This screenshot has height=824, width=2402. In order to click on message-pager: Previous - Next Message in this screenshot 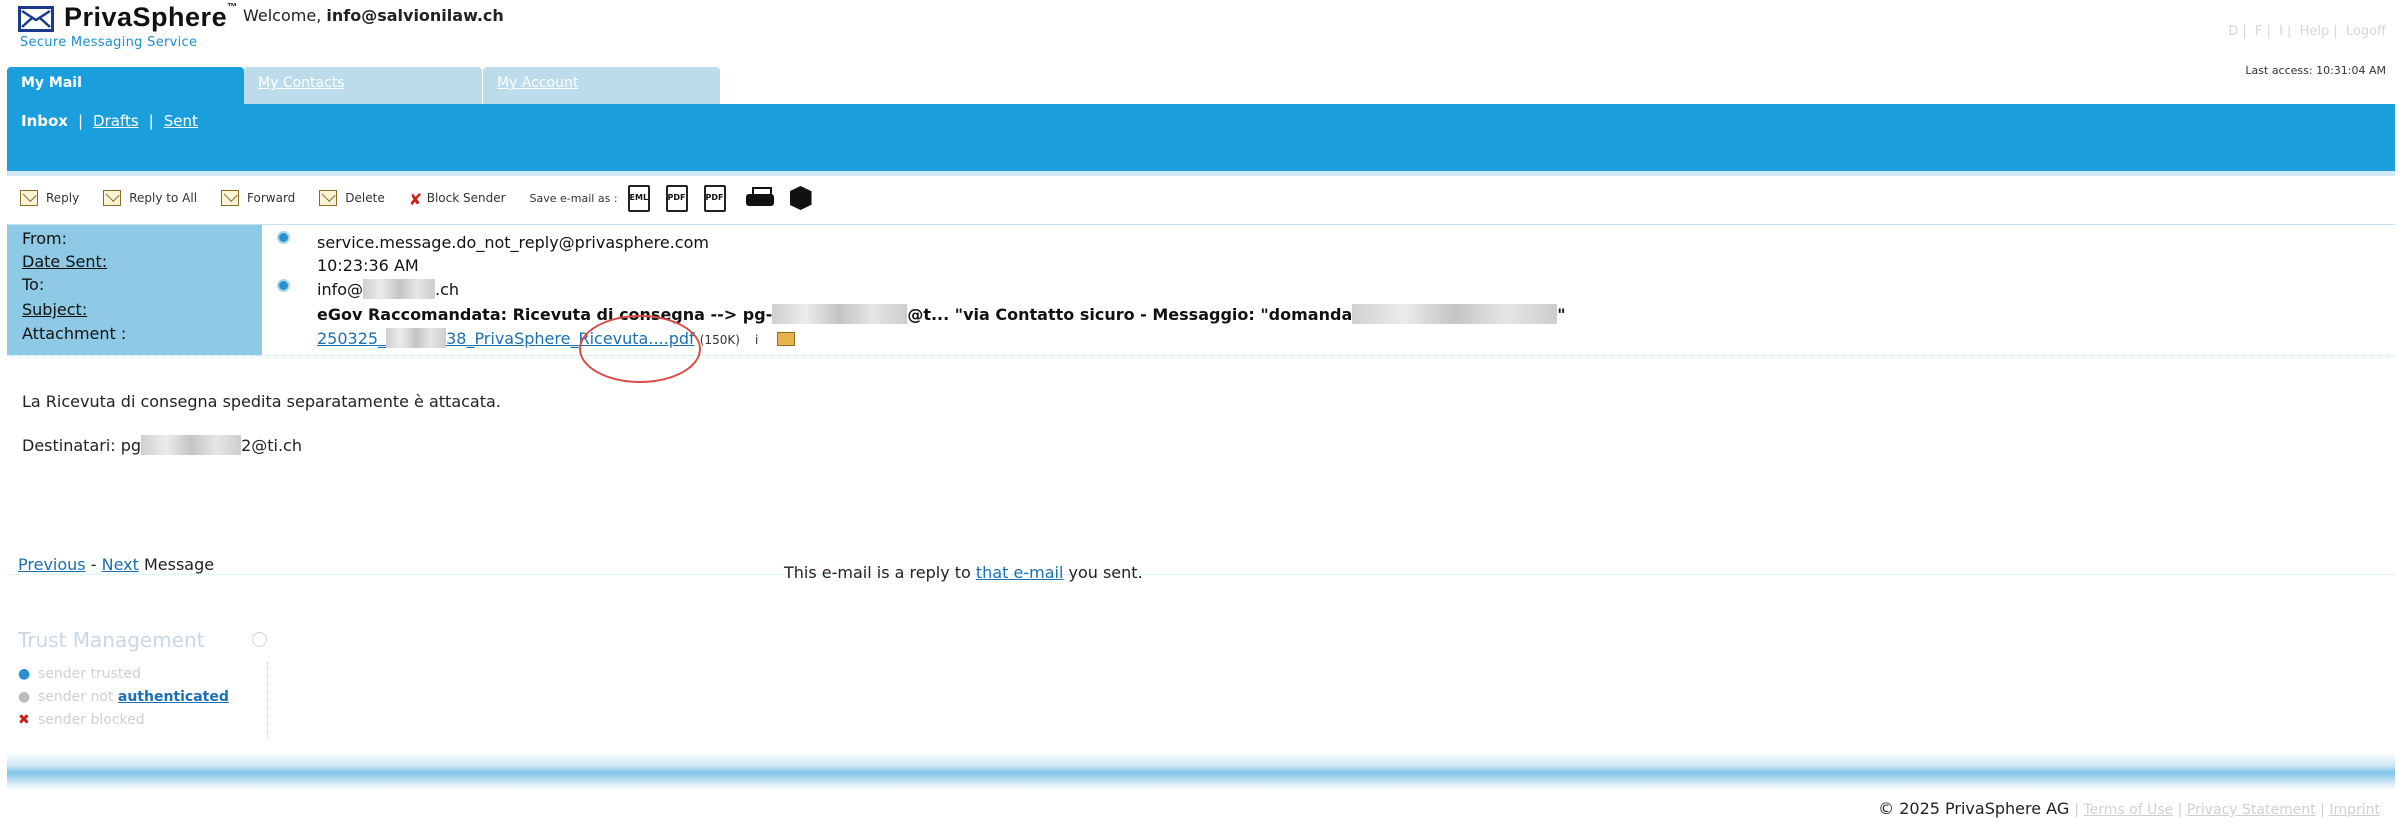, I will do `click(116, 564)`.